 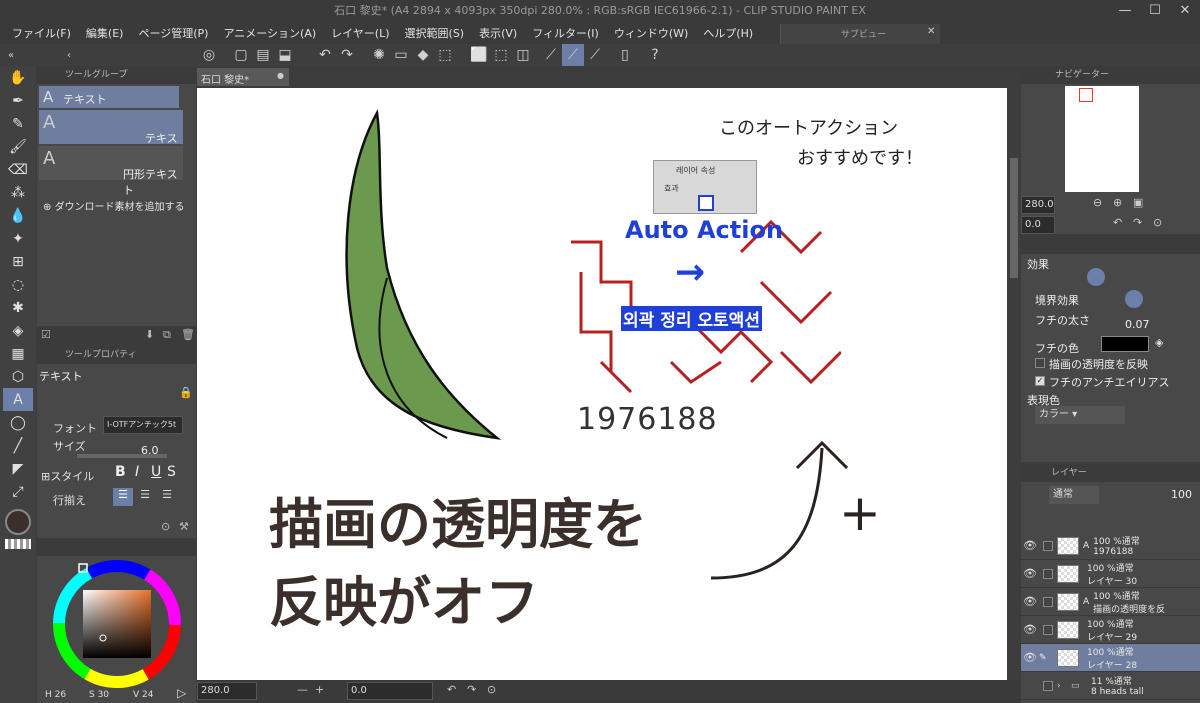 What do you see at coordinates (156, 472) in the screenshot?
I see `underline-button: U` at bounding box center [156, 472].